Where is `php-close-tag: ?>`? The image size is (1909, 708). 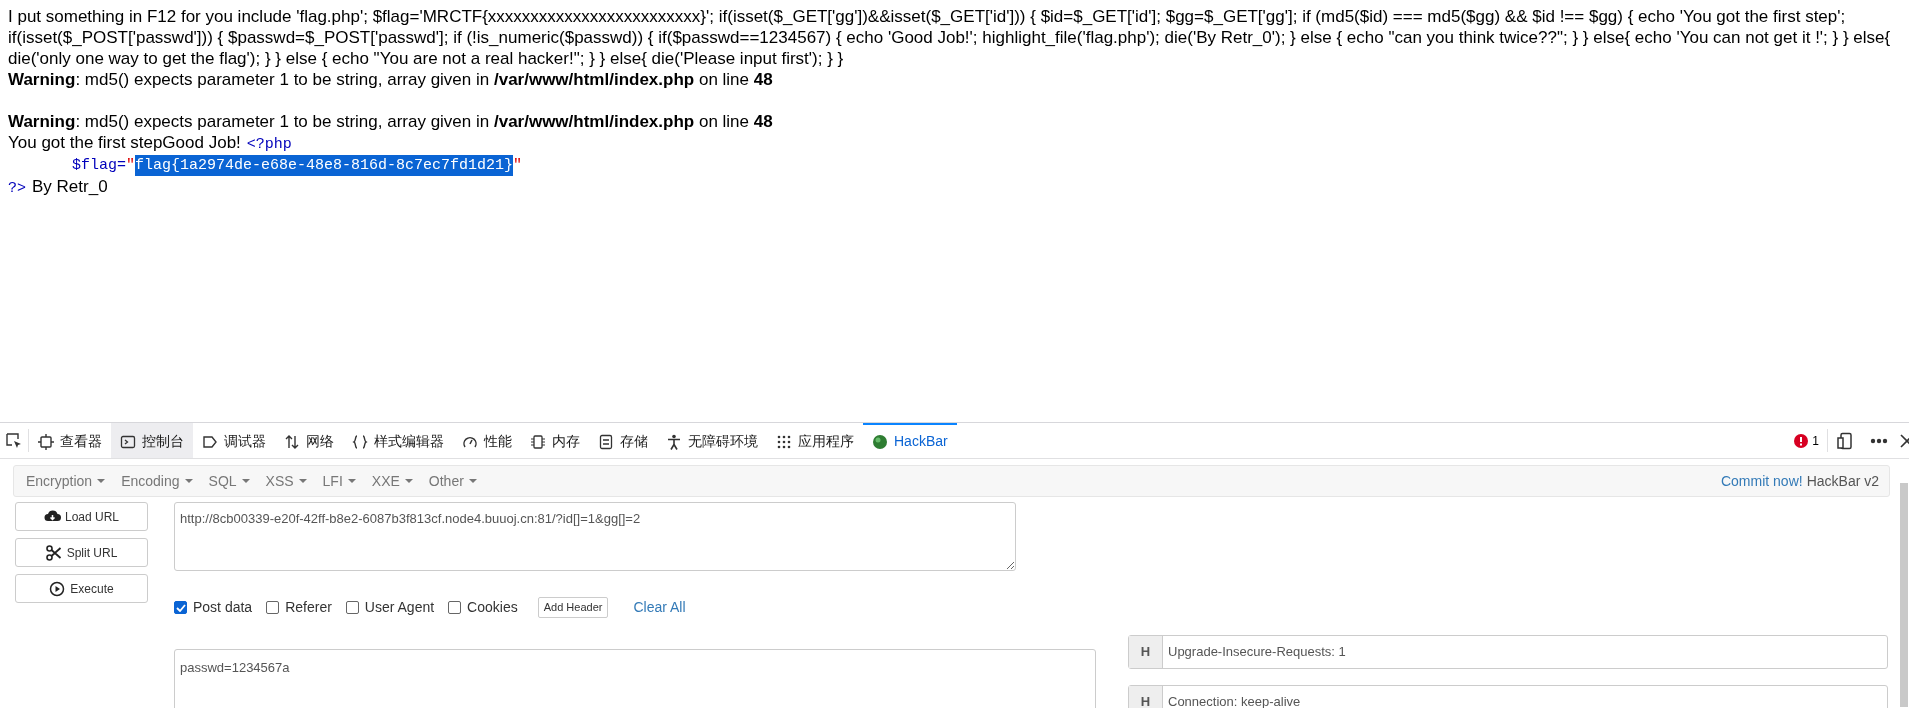
php-close-tag: ?> is located at coordinates (17, 188).